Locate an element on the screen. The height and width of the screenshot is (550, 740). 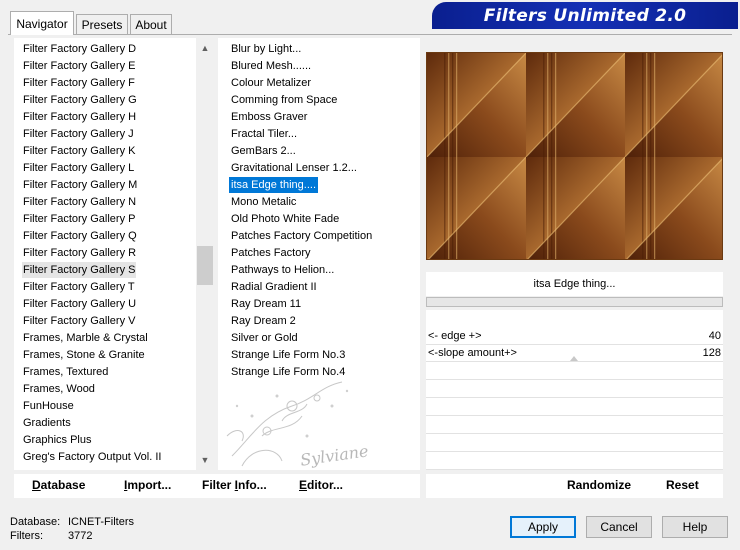
category-item: Filter Factory Gallery H is located at coordinates (79, 117).